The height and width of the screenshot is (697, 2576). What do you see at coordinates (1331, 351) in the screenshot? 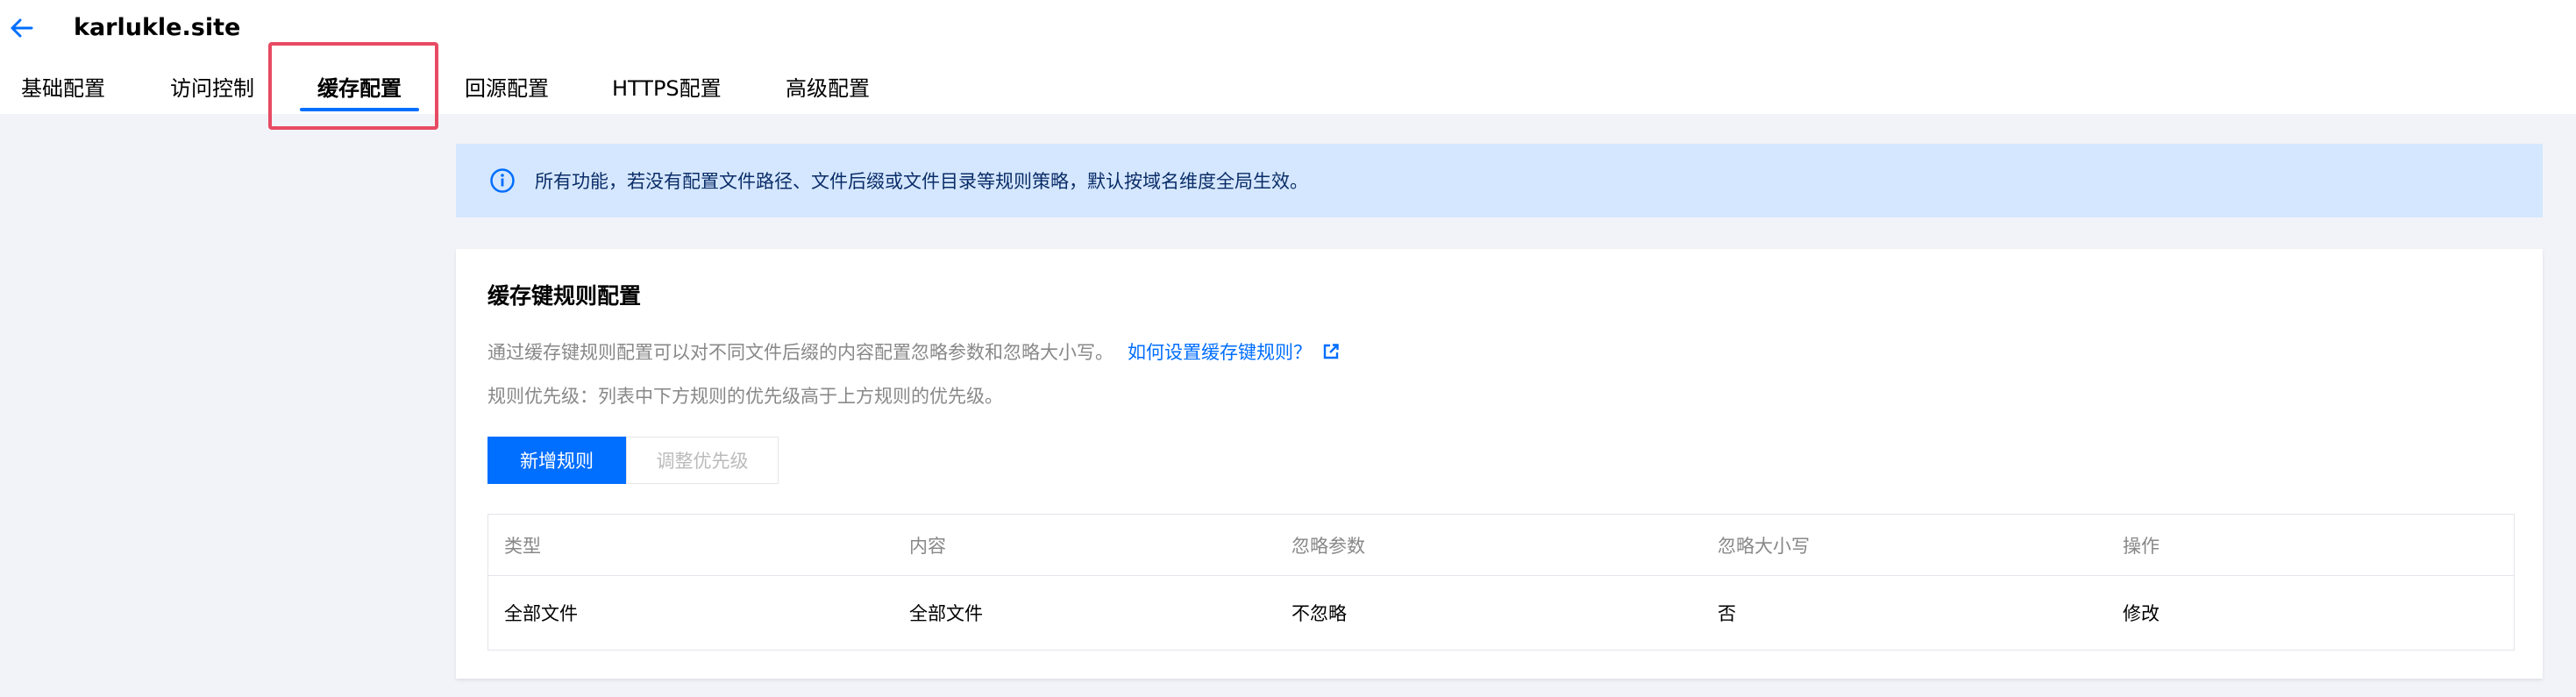
I see `external-link-icon` at bounding box center [1331, 351].